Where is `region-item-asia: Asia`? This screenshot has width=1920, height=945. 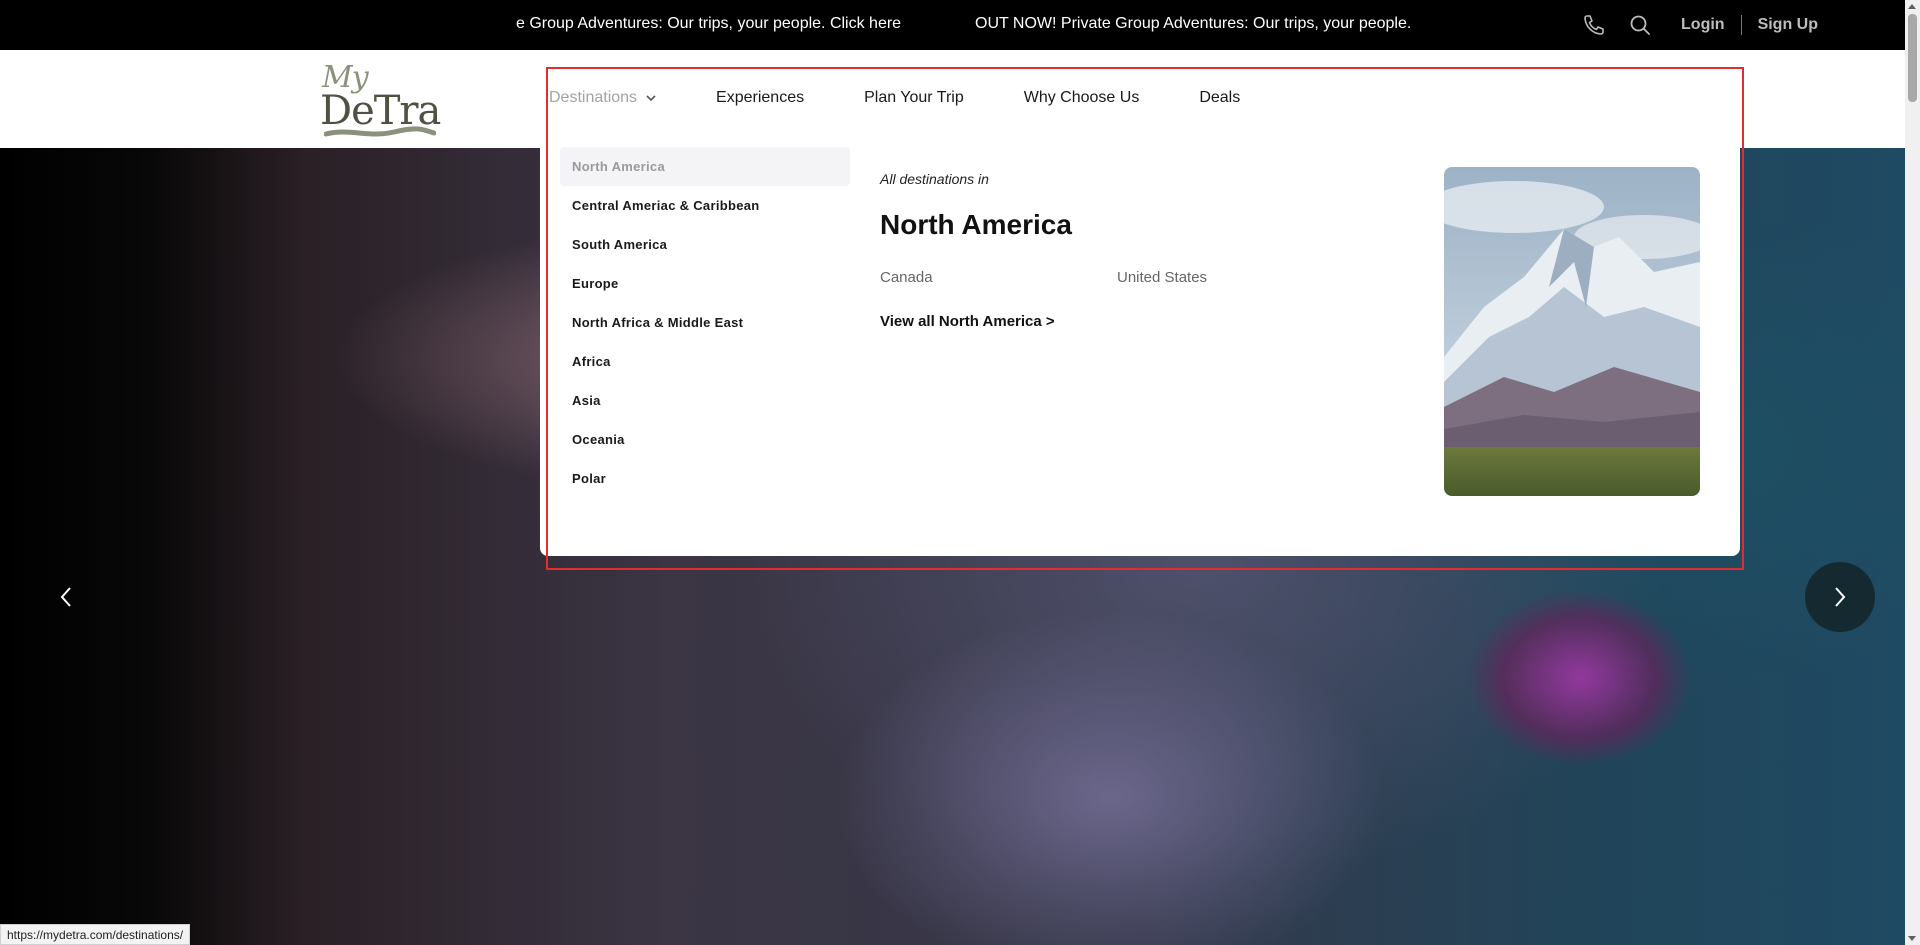 region-item-asia: Asia is located at coordinates (705, 400).